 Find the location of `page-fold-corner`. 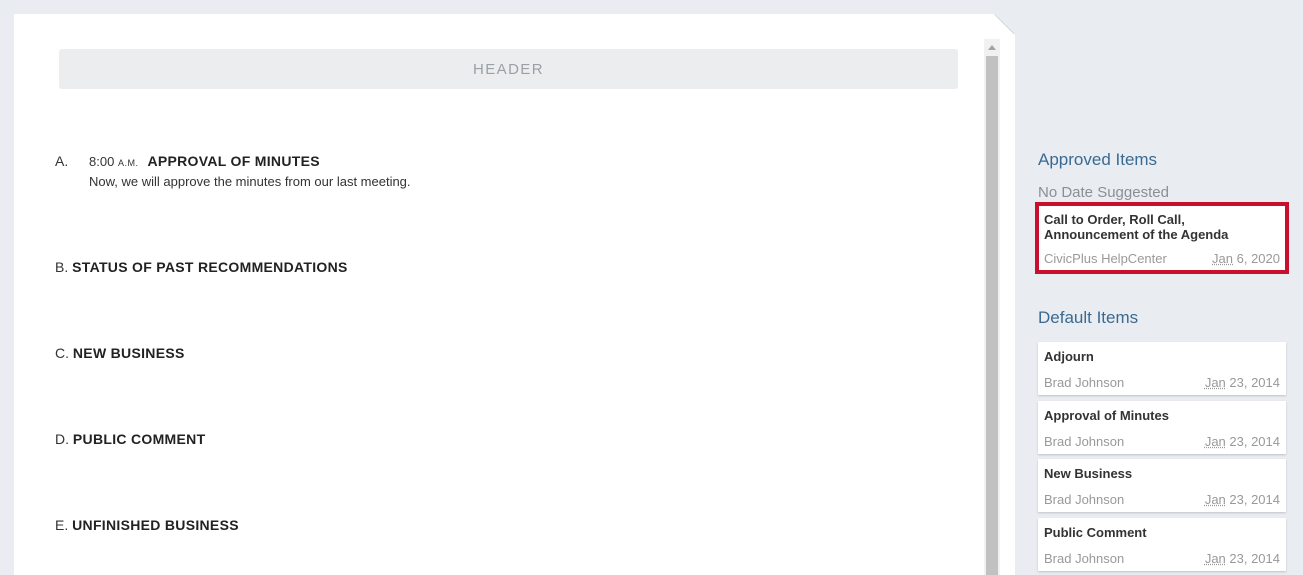

page-fold-corner is located at coordinates (1005, 24).